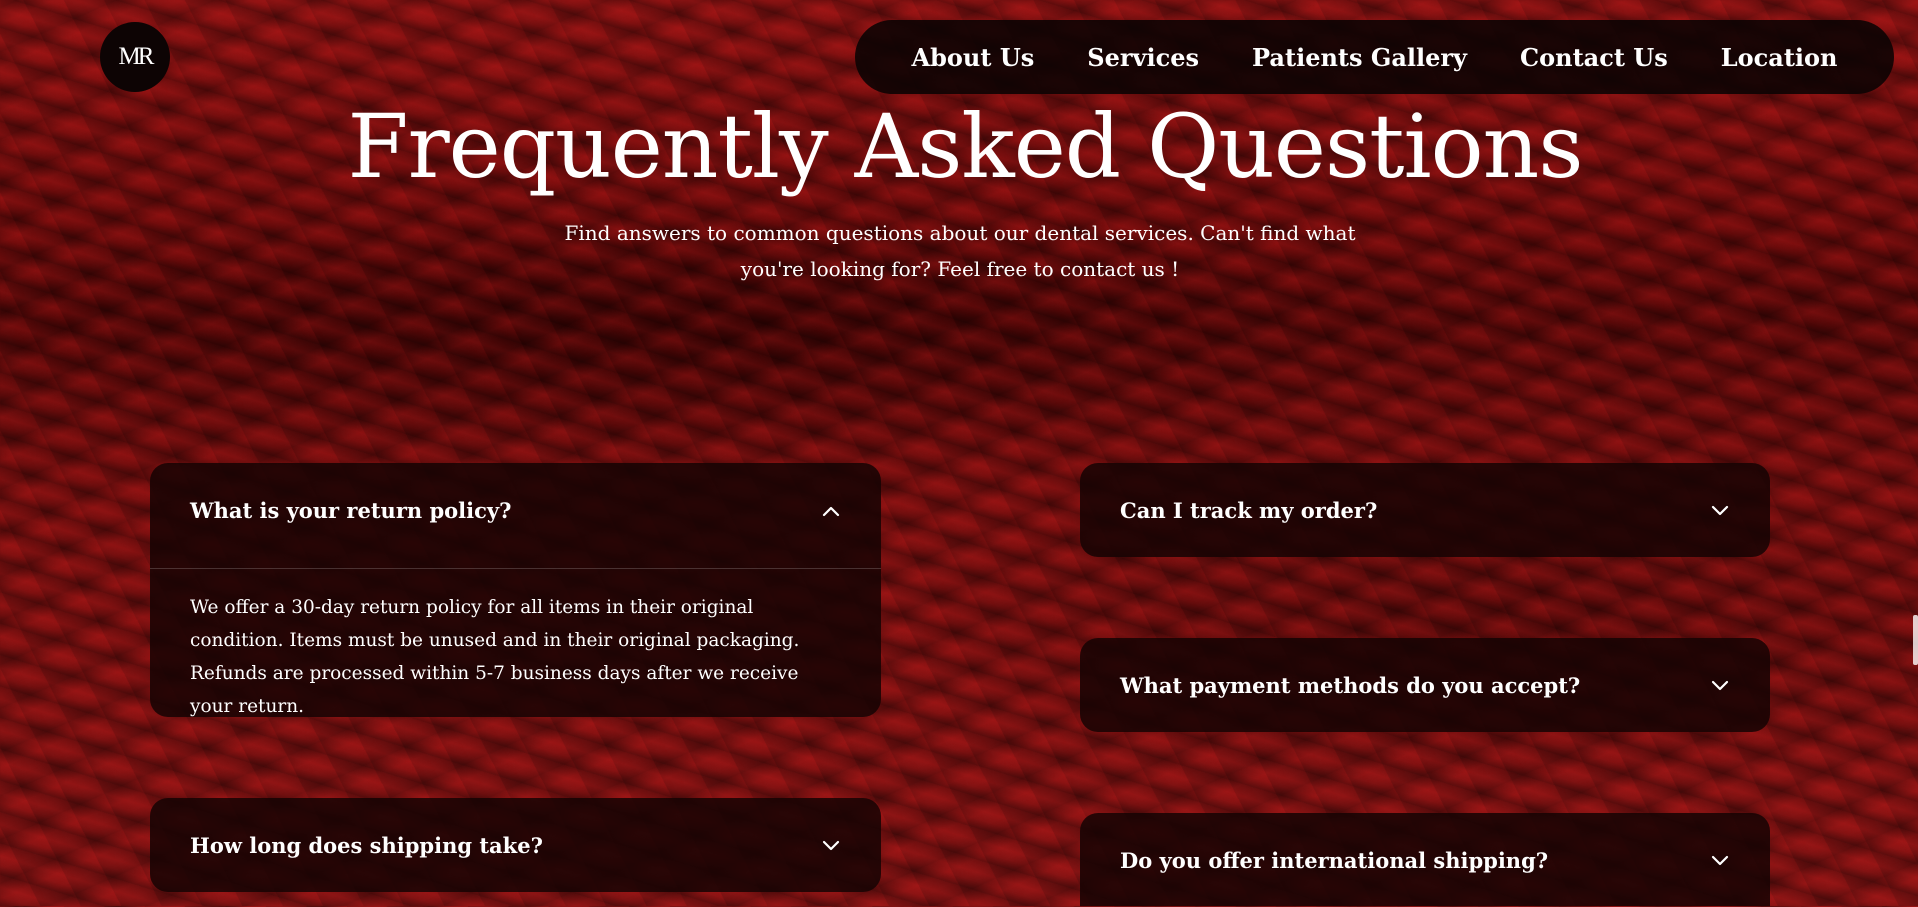 The image size is (1918, 907). Describe the element at coordinates (366, 845) in the screenshot. I see `faq-question: How long does shipping take?` at that location.